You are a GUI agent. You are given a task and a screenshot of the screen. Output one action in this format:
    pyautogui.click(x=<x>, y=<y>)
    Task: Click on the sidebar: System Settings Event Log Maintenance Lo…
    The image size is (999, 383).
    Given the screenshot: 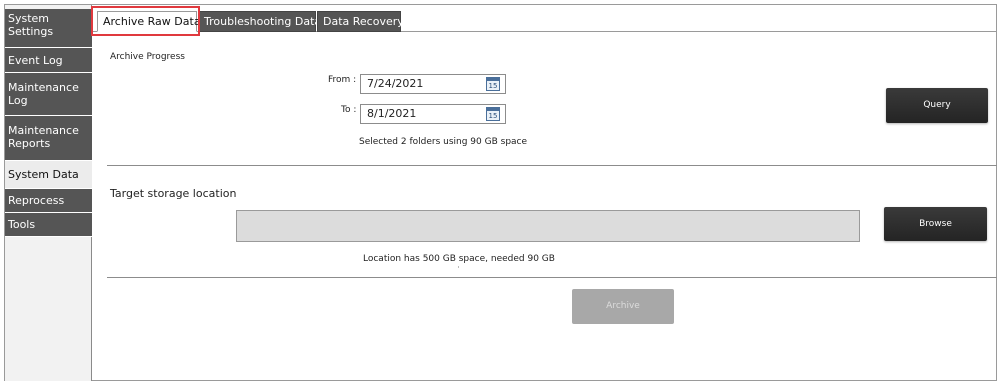 What is the action you would take?
    pyautogui.click(x=48, y=193)
    